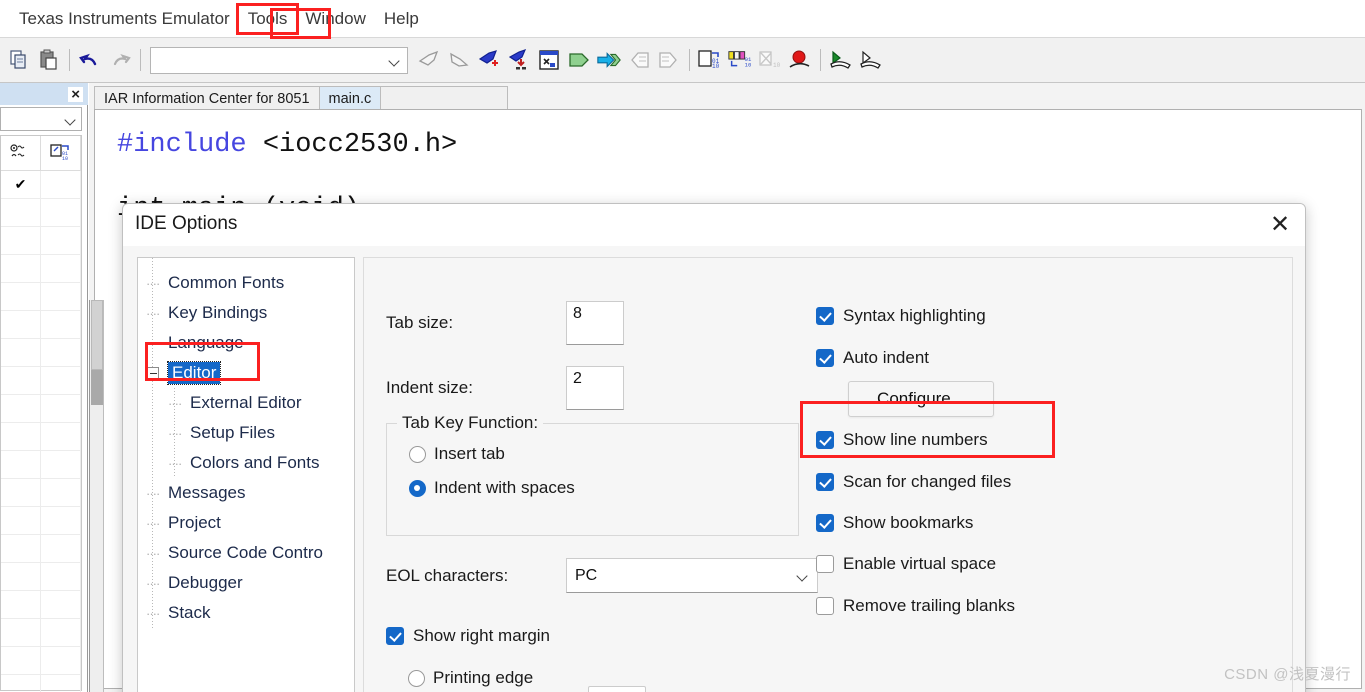  What do you see at coordinates (246, 433) in the screenshot?
I see `tree-item-setup-files: ···· Setup Files` at bounding box center [246, 433].